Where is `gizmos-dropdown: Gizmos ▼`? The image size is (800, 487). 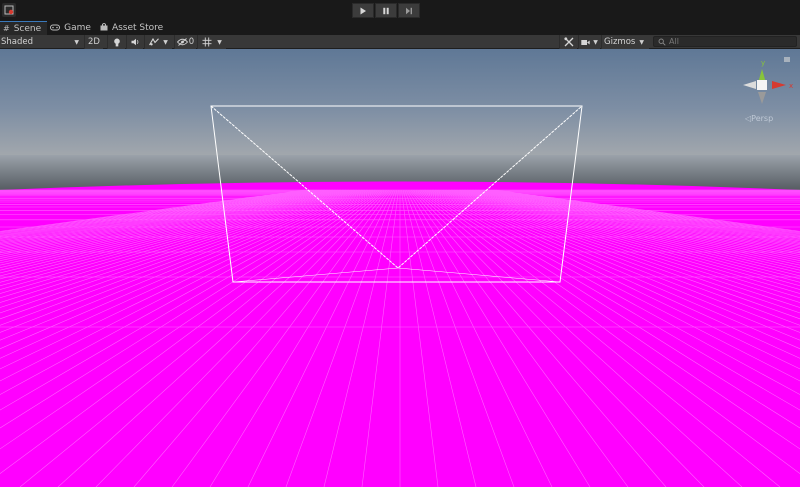 gizmos-dropdown: Gizmos ▼ is located at coordinates (625, 42).